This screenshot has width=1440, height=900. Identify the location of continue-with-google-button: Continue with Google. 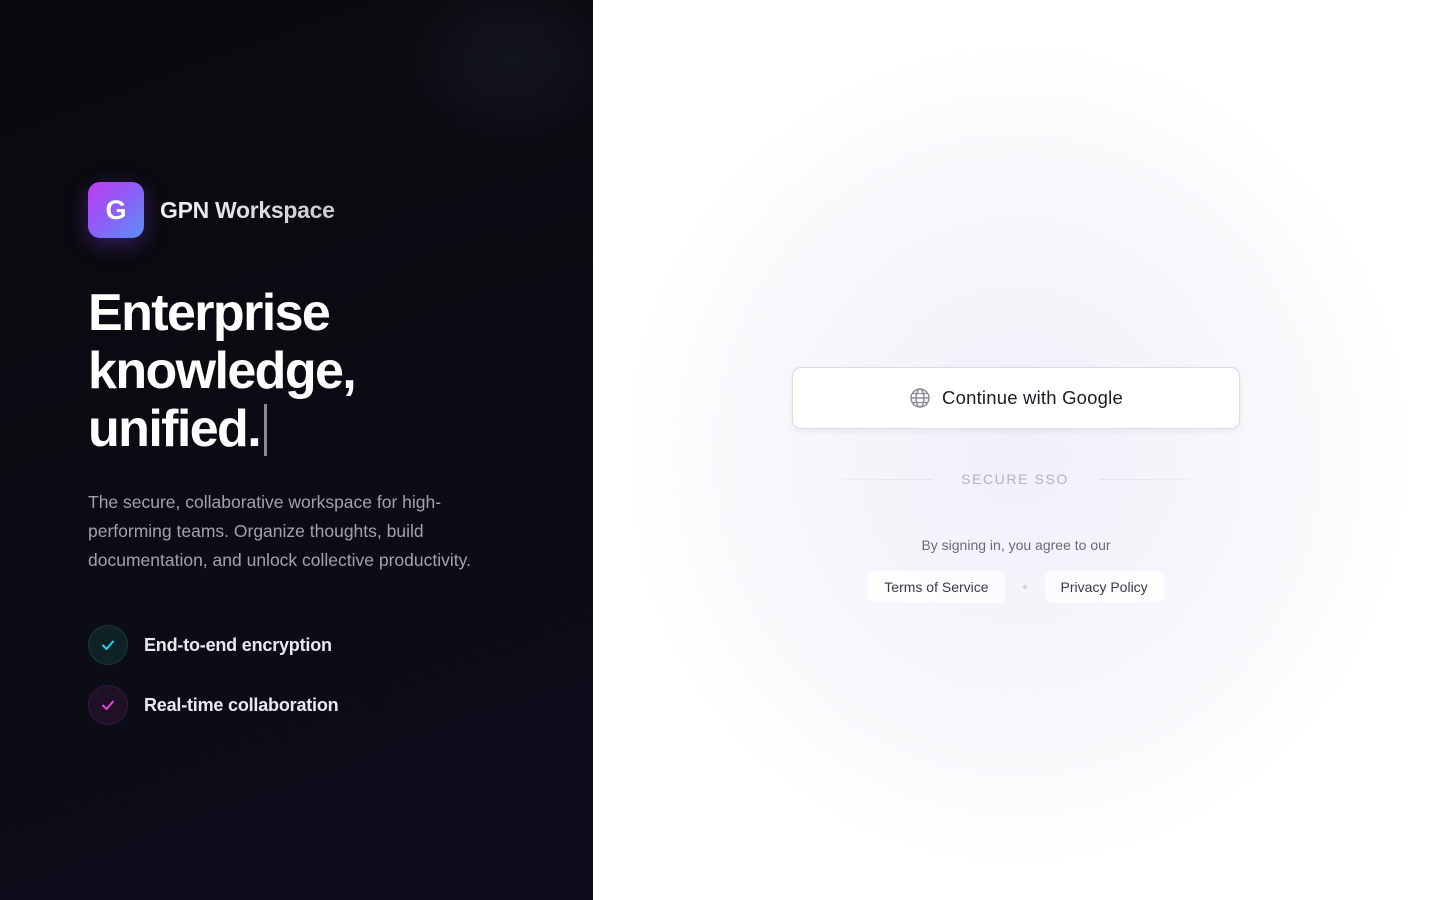
(1016, 398).